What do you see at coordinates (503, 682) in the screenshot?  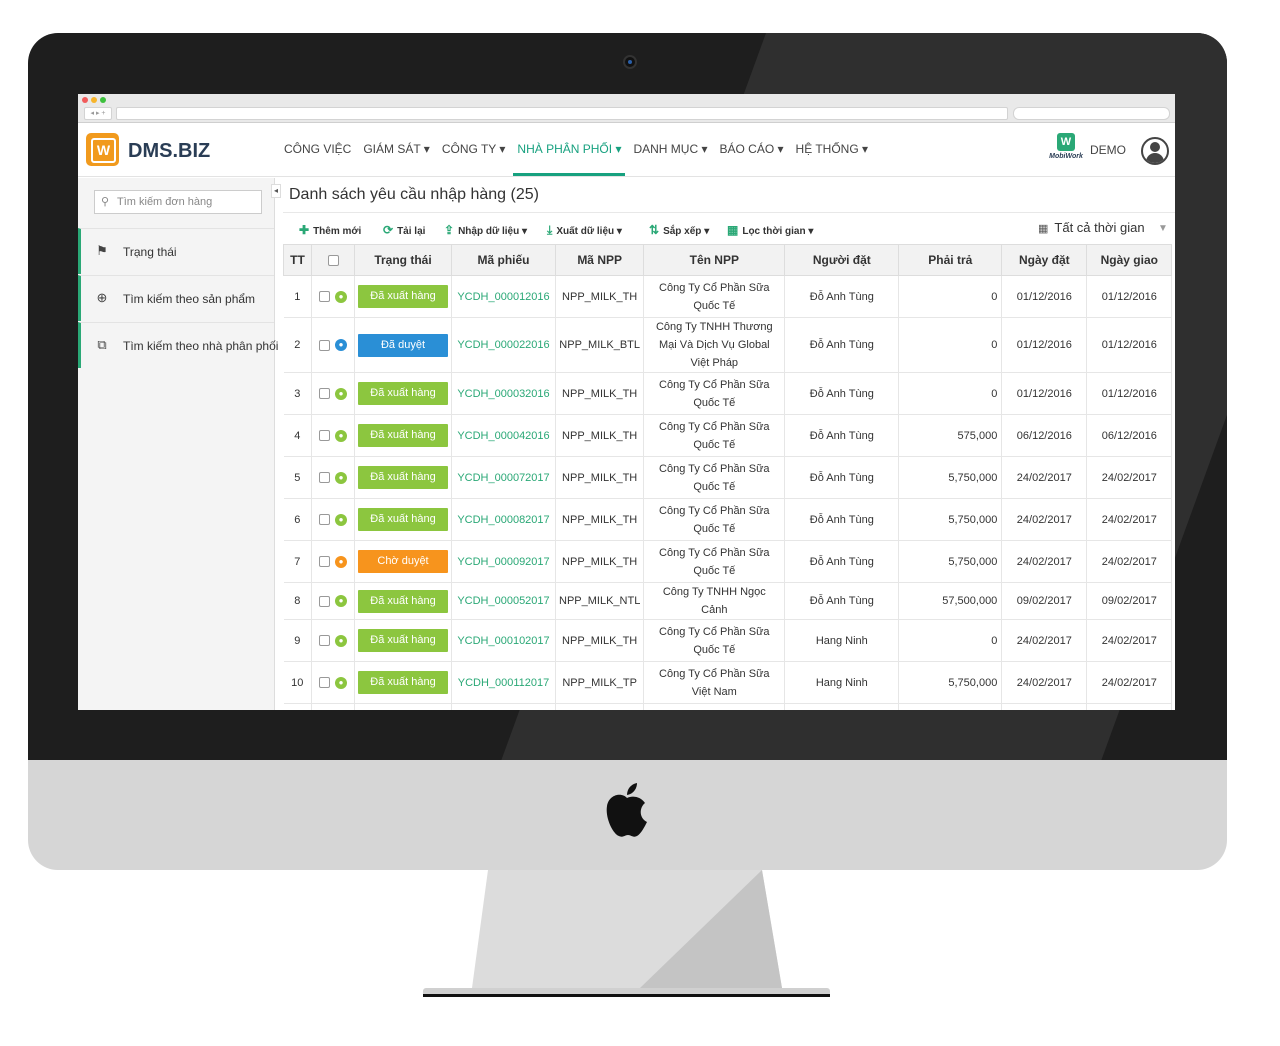 I see `order-code-link: YCDH_000112017` at bounding box center [503, 682].